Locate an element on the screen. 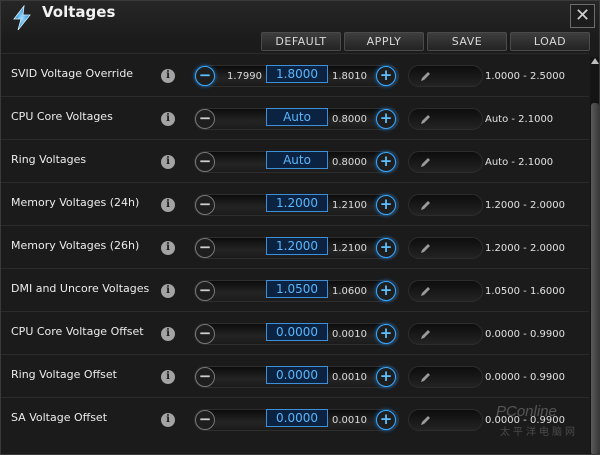 This screenshot has width=600, height=455. upper-step-value: 1.8010 is located at coordinates (349, 76).